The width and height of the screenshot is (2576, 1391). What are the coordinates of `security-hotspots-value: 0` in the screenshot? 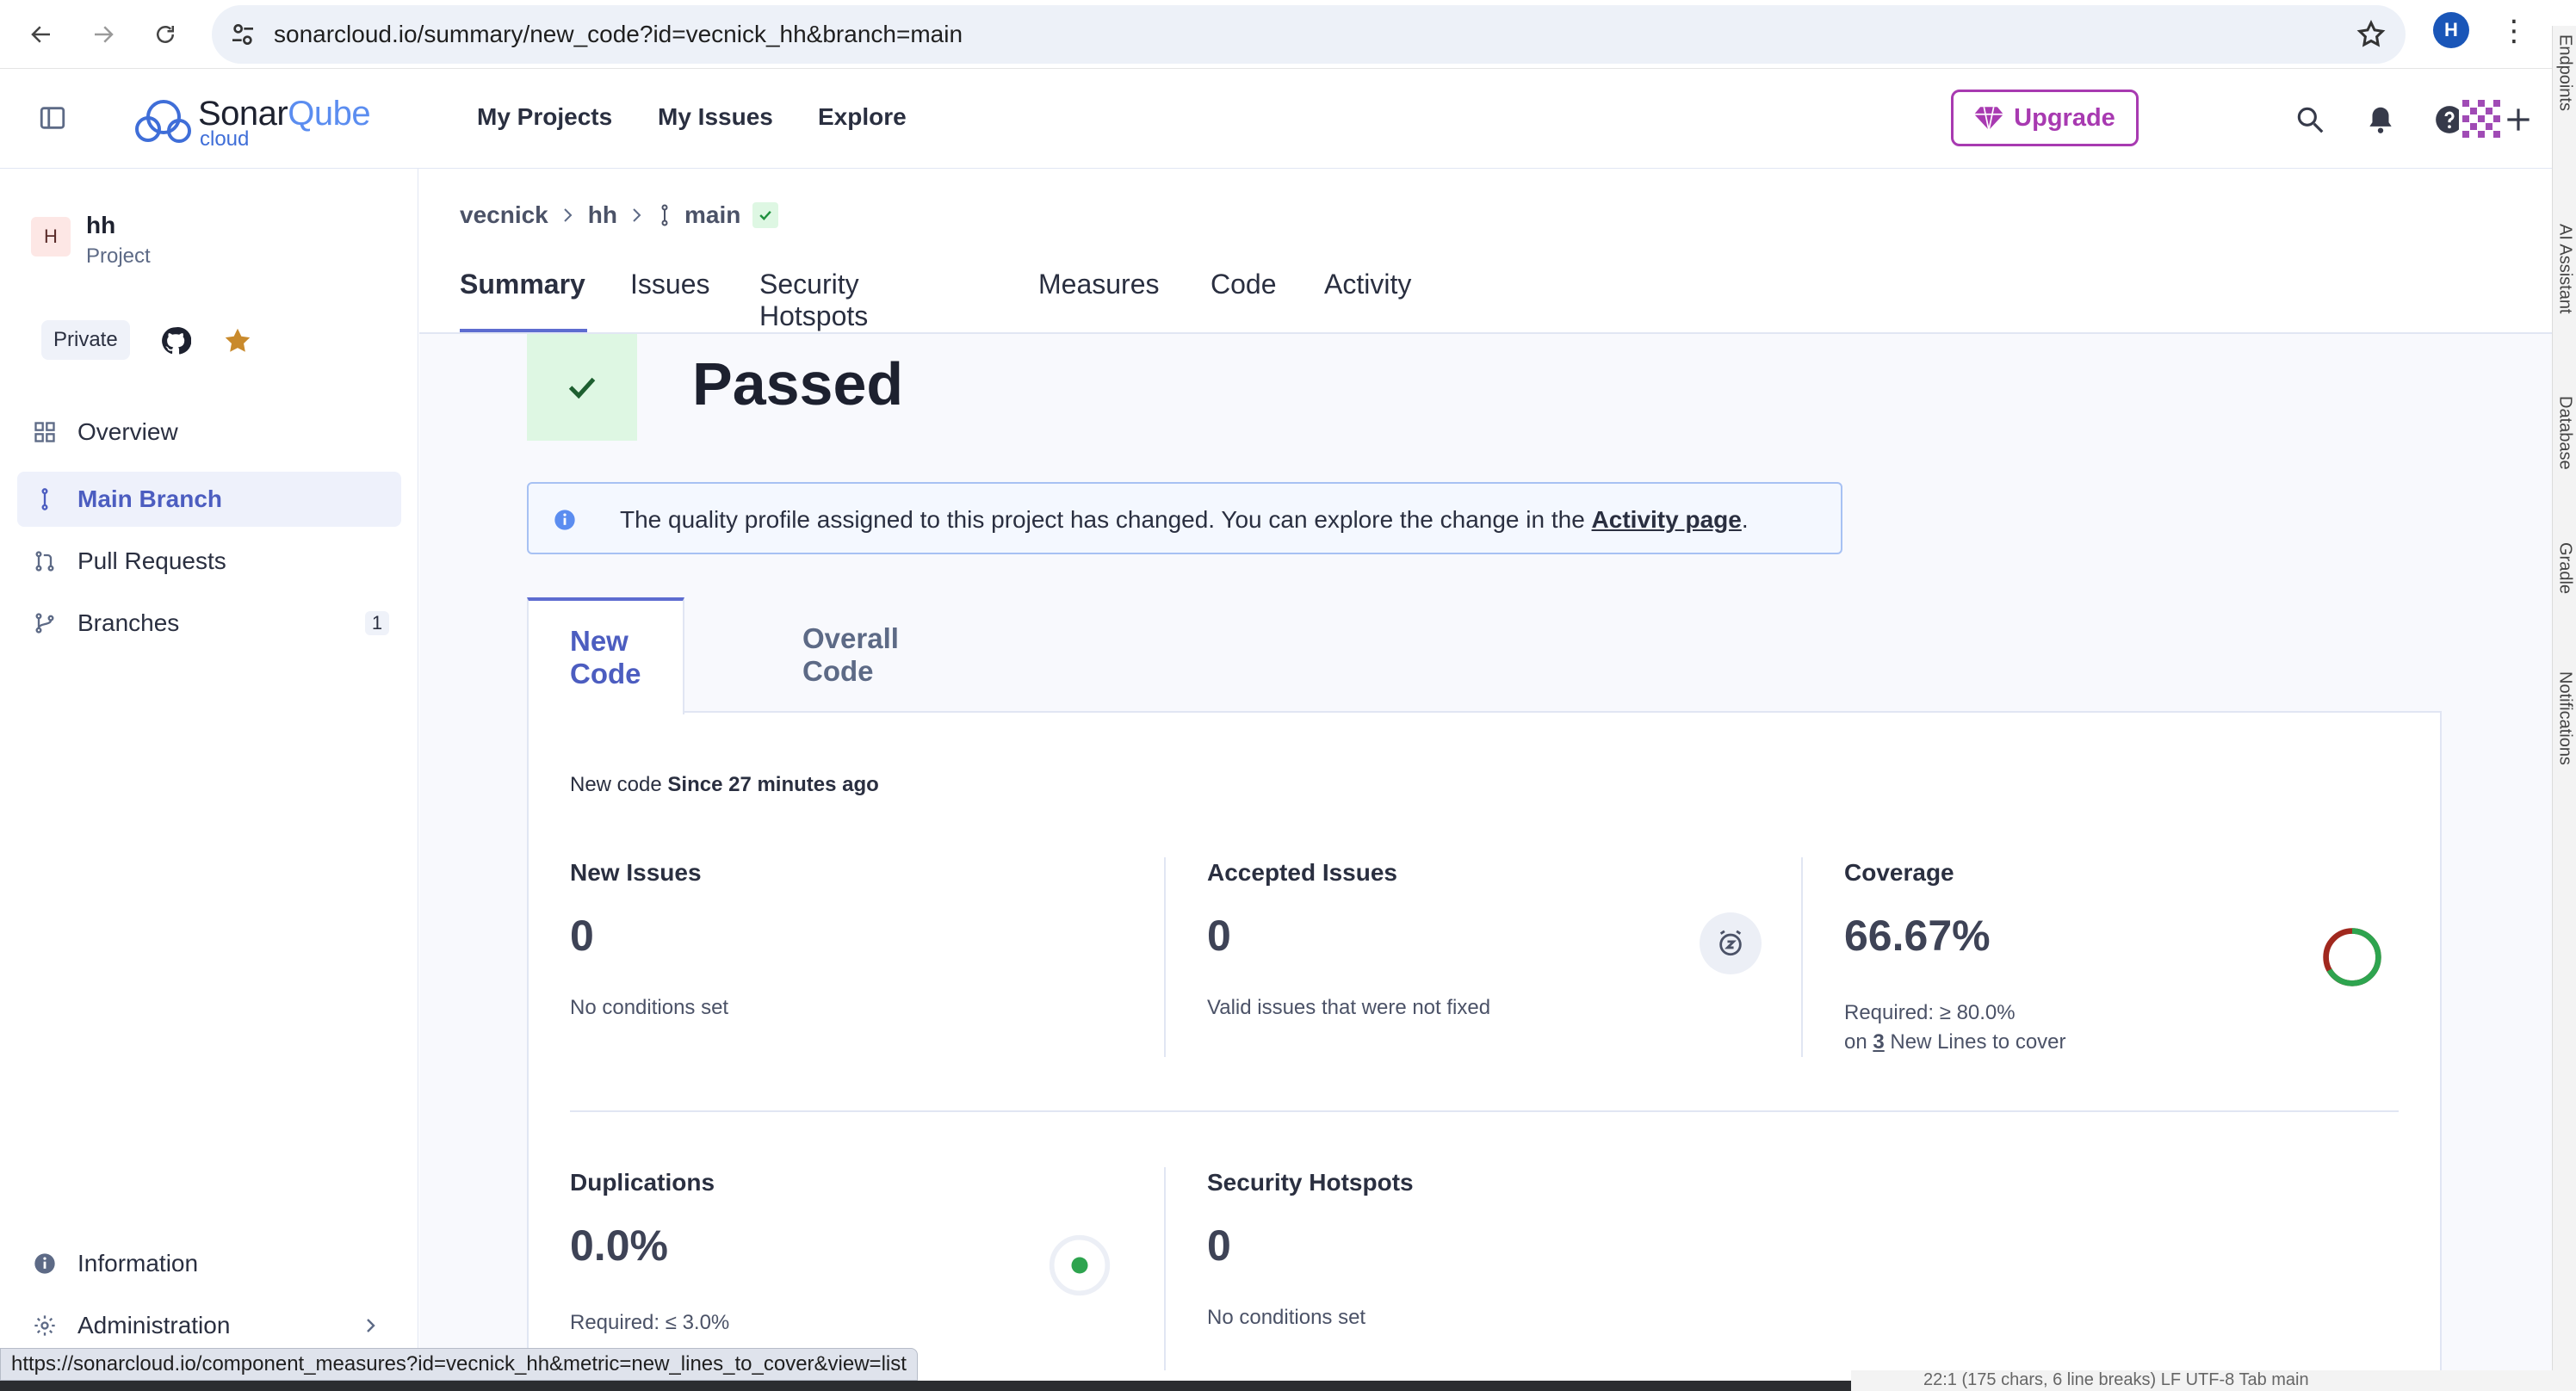 It's located at (1219, 1245).